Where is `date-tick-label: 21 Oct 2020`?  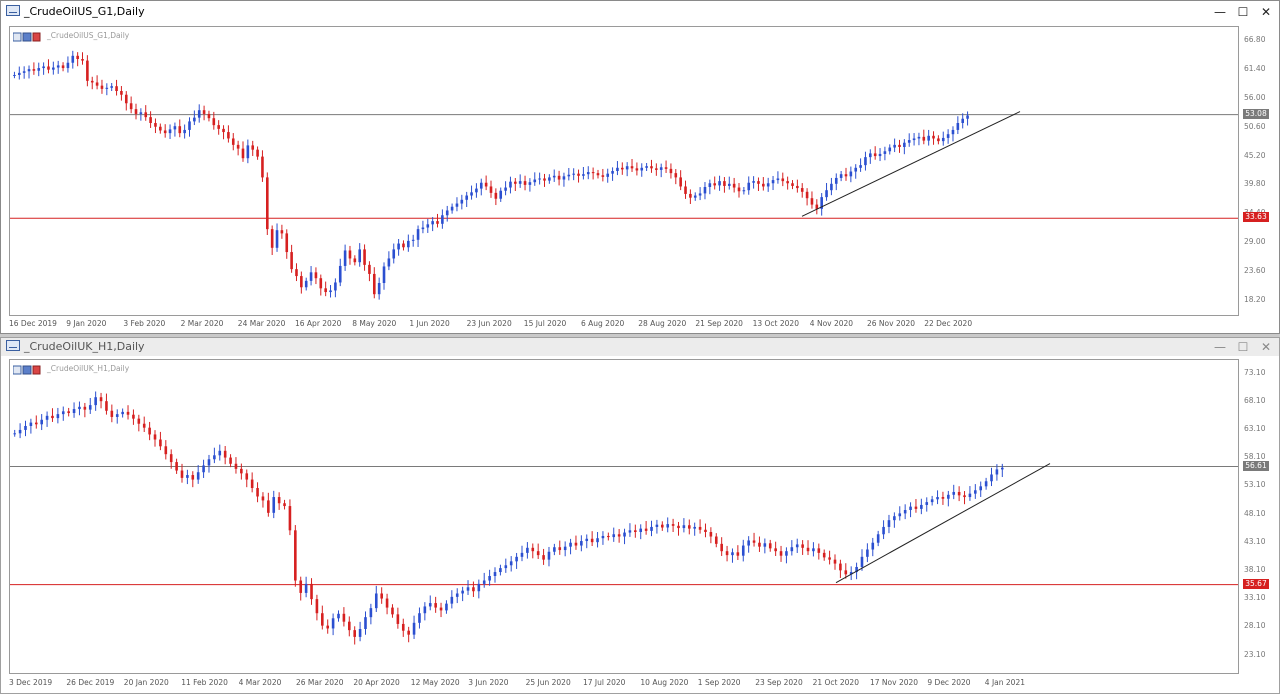
date-tick-label: 21 Oct 2020 is located at coordinates (835, 682).